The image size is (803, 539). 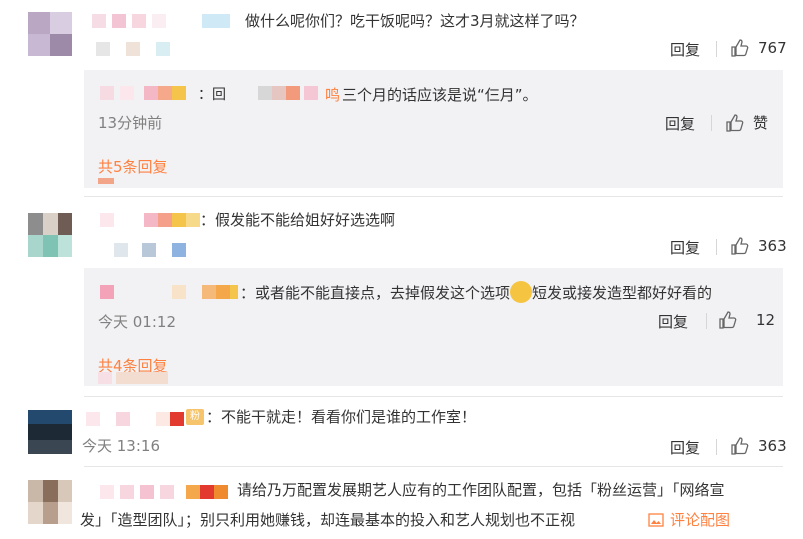 I want to click on reply-prefix: ：回, so click(x=212, y=95).